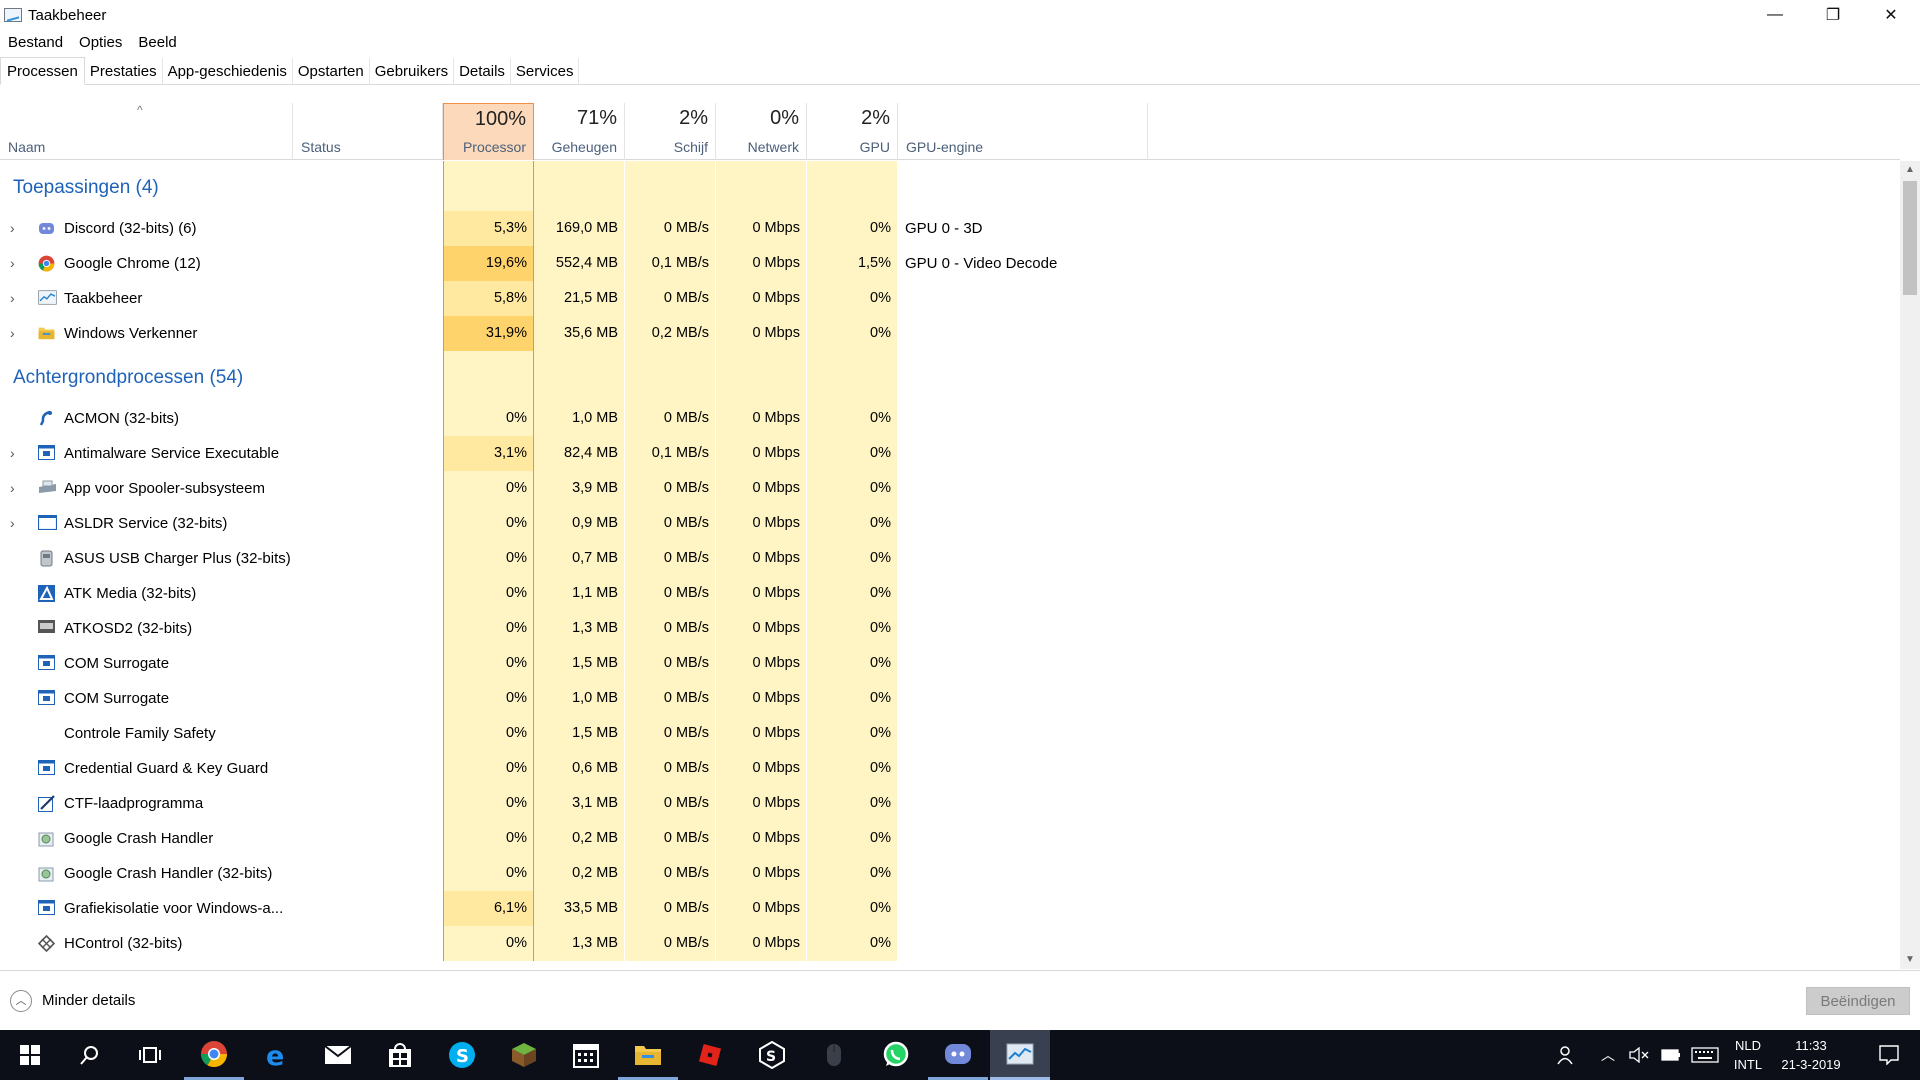 The width and height of the screenshot is (1920, 1080). Describe the element at coordinates (140, 110) in the screenshot. I see `sort-ascending-icon: ^` at that location.